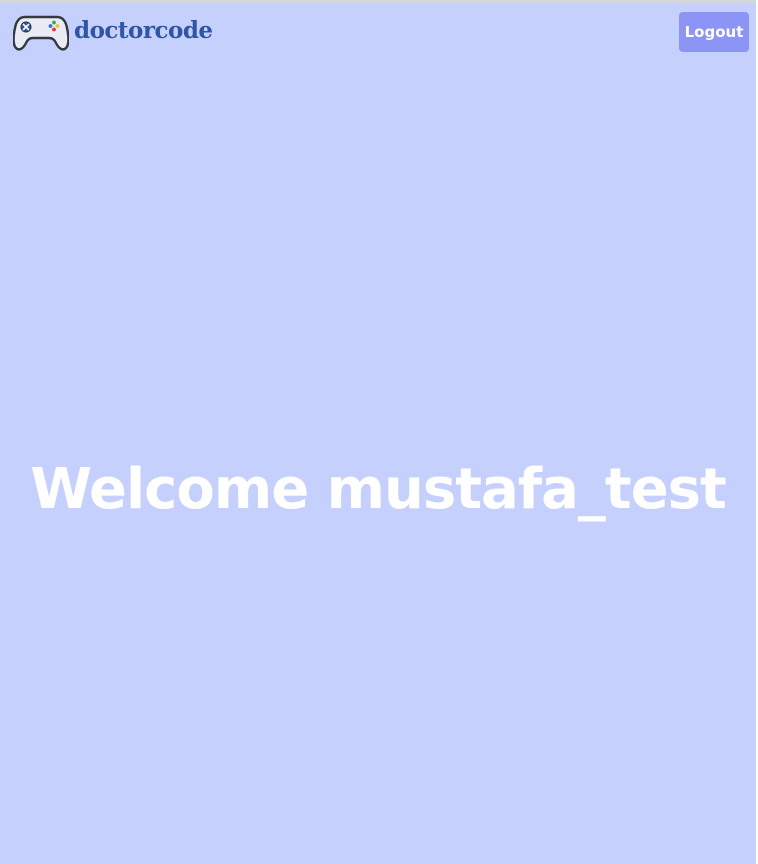  What do you see at coordinates (378, 32) in the screenshot?
I see `top-navbar: doctorcode Logout` at bounding box center [378, 32].